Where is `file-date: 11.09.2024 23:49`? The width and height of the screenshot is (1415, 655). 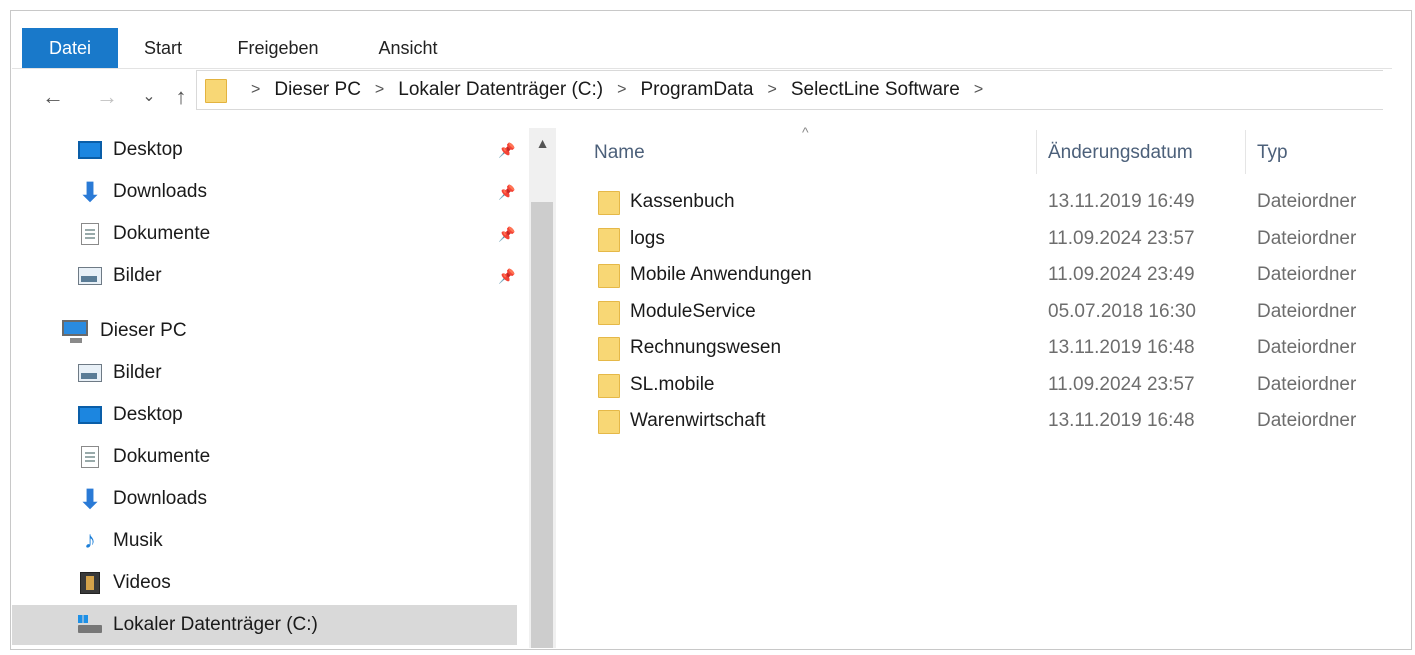 file-date: 11.09.2024 23:49 is located at coordinates (1121, 274).